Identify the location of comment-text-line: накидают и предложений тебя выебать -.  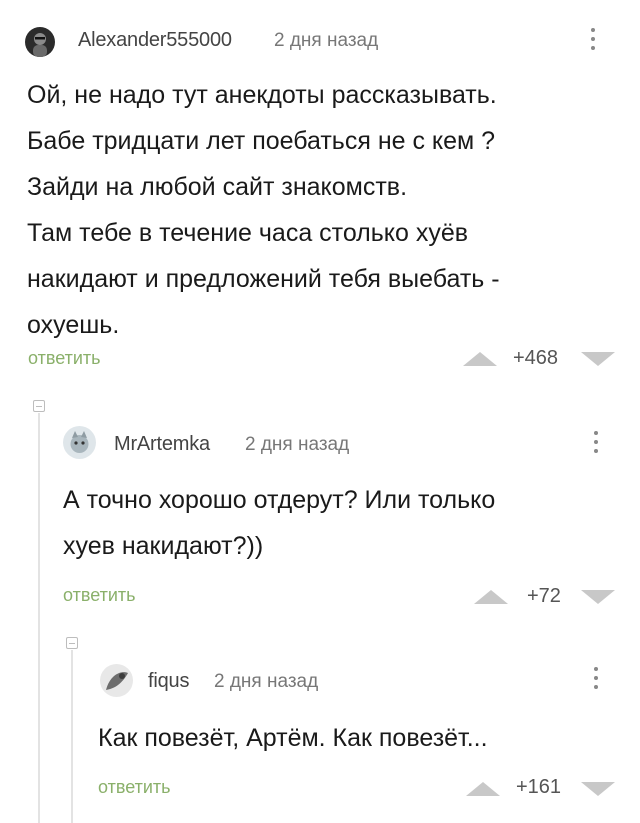
(263, 279).